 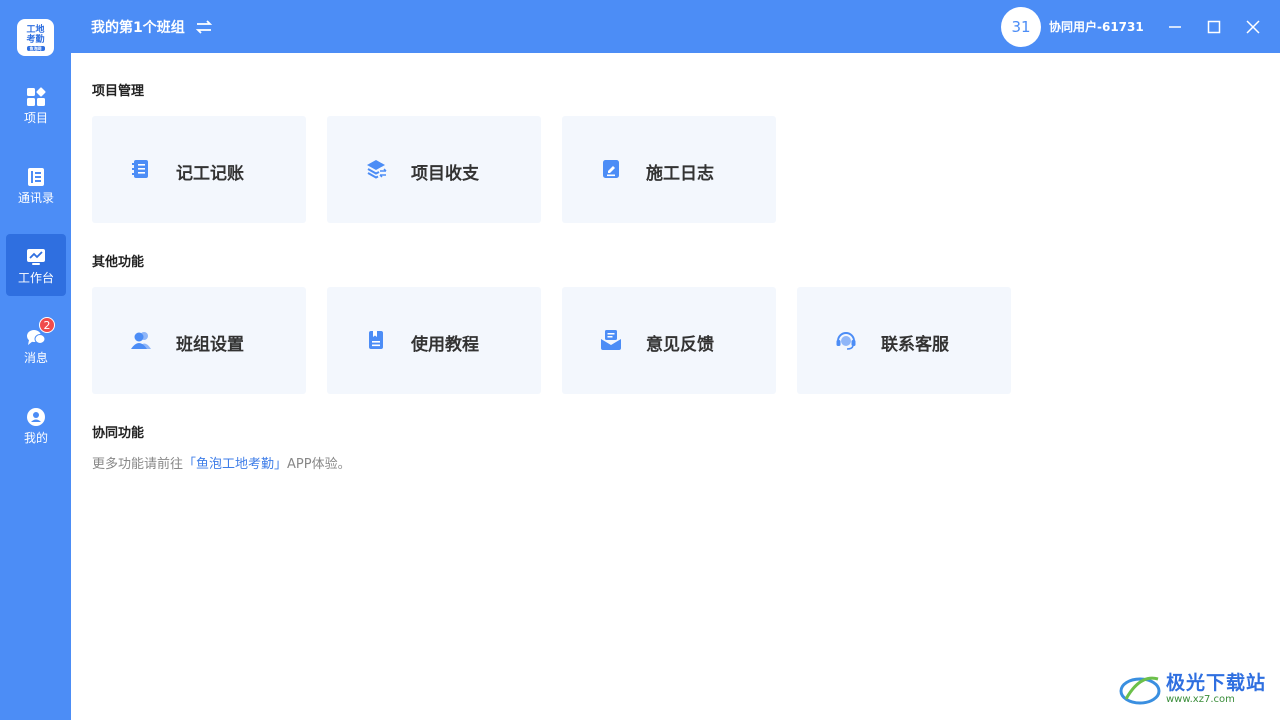 I want to click on logo-text-1: 工地, so click(x=35, y=29).